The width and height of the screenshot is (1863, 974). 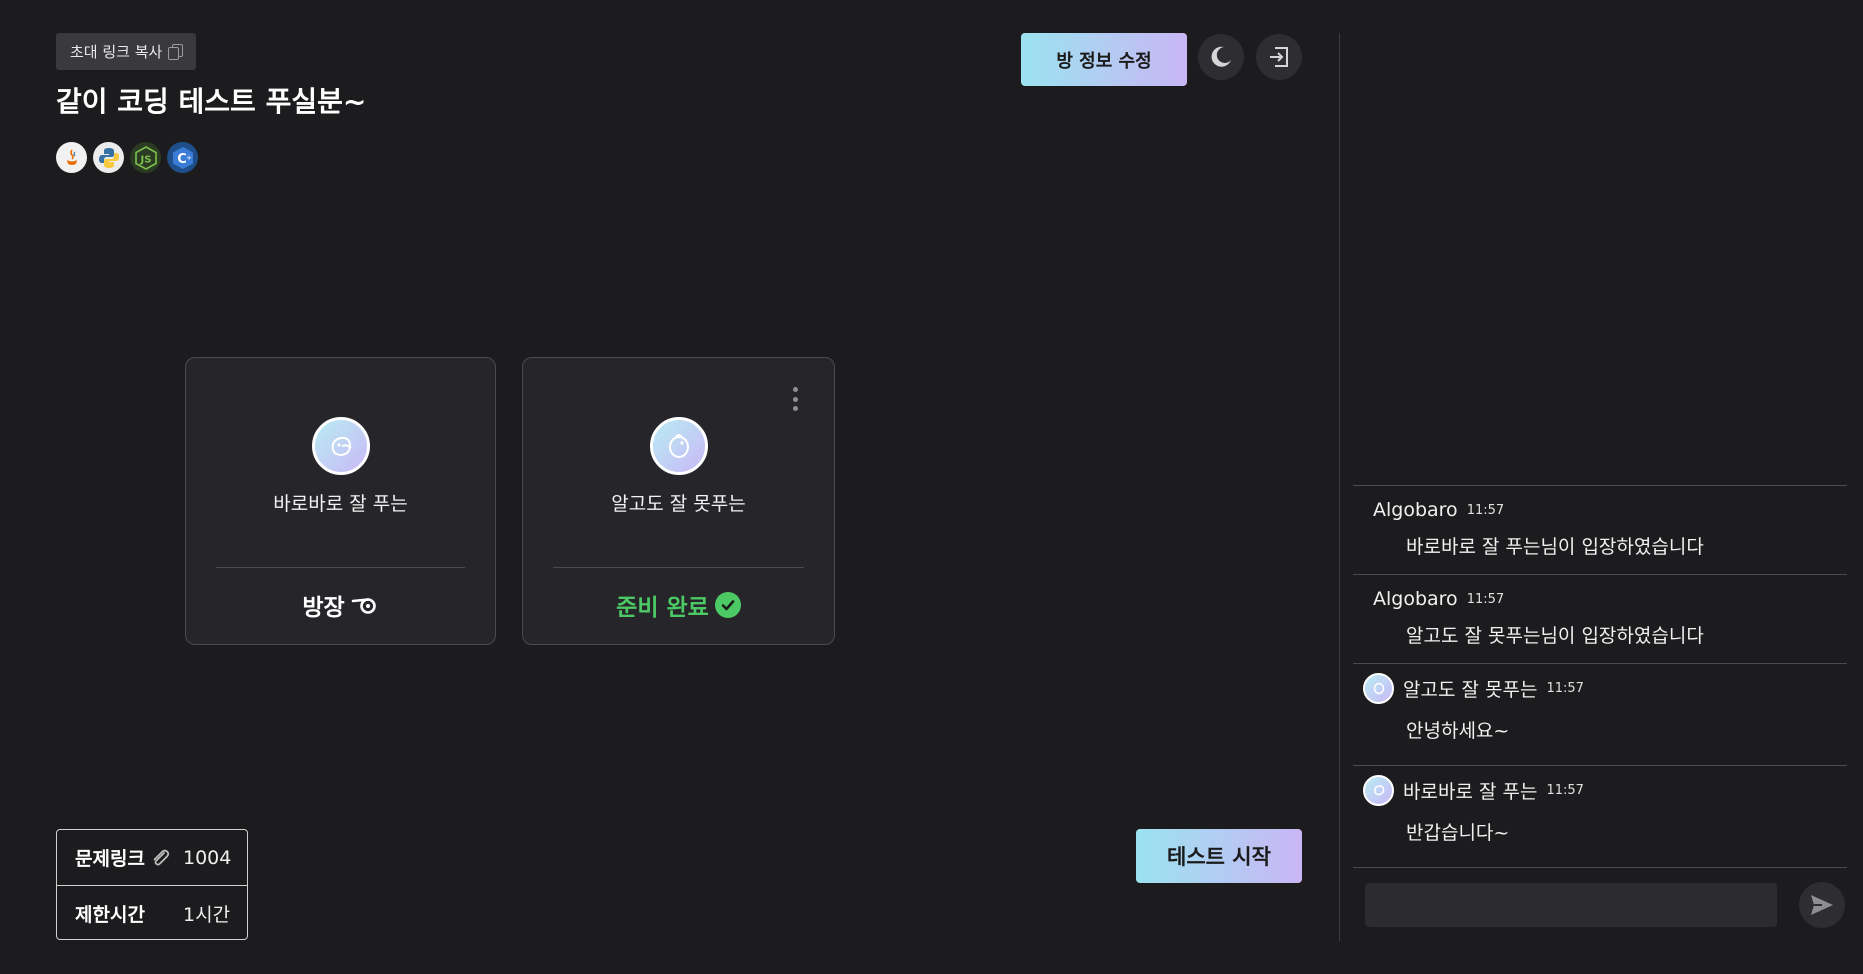 What do you see at coordinates (340, 504) in the screenshot?
I see `player-name: 바로바로 잘 푸는` at bounding box center [340, 504].